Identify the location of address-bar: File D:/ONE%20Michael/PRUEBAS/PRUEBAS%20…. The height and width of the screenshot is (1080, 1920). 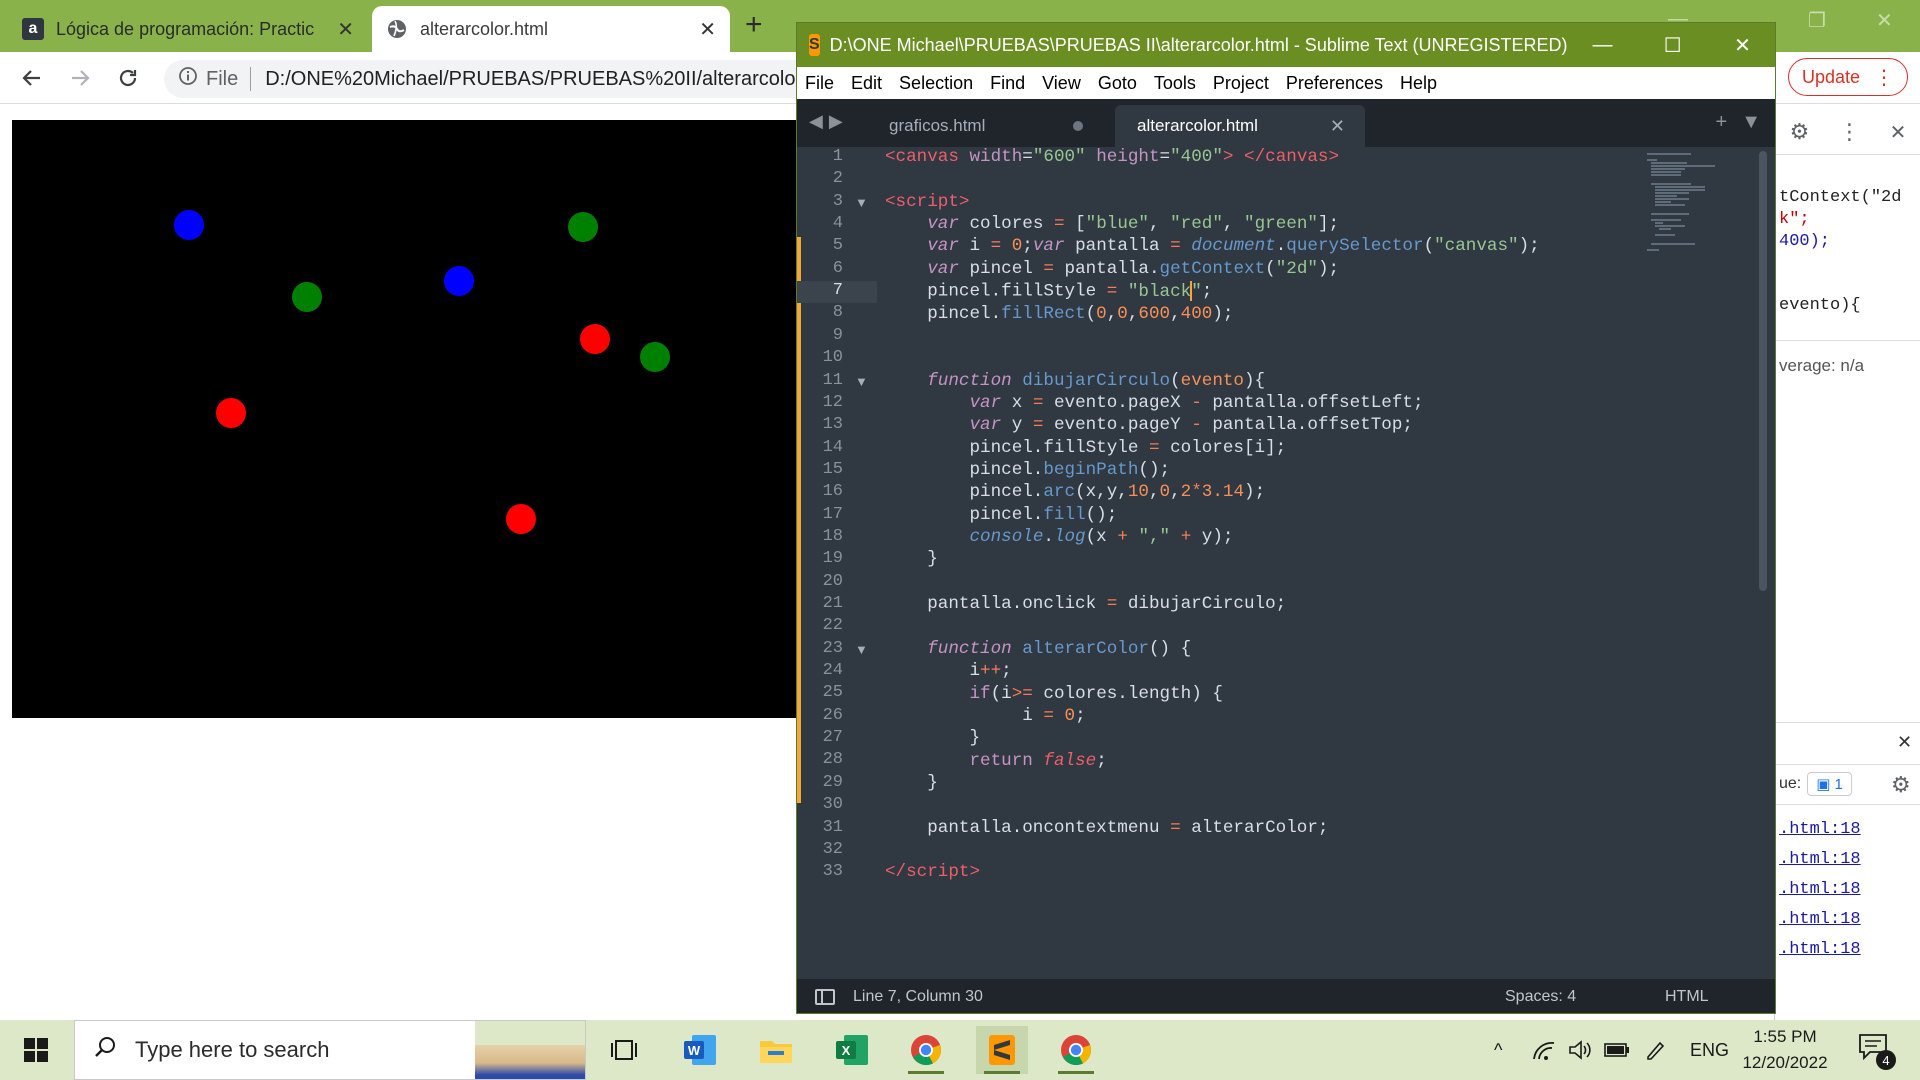
(514, 79).